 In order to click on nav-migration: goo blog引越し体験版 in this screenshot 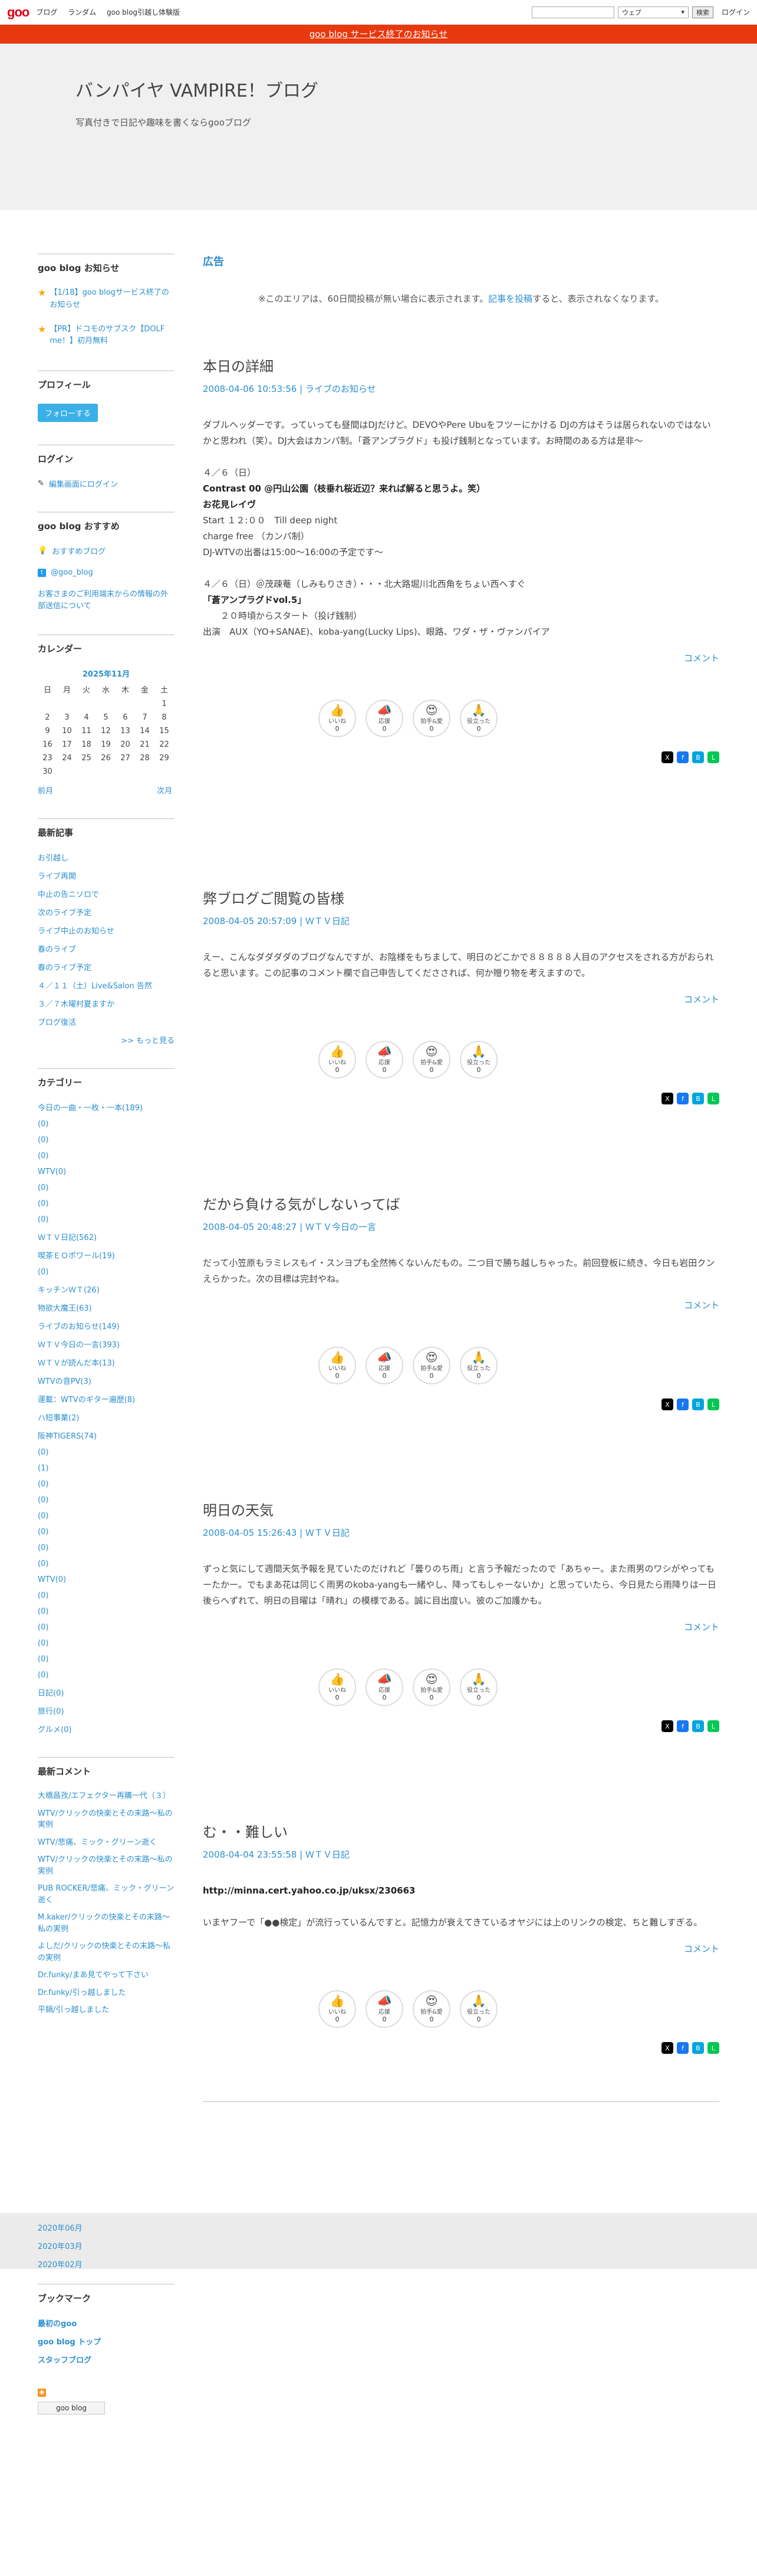, I will do `click(143, 12)`.